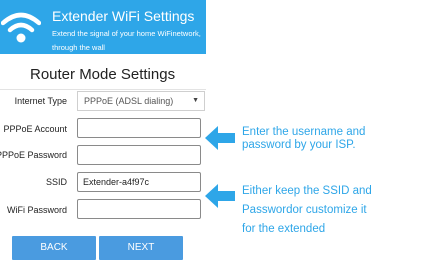 This screenshot has height=266, width=437. I want to click on ssid-input, so click(139, 182).